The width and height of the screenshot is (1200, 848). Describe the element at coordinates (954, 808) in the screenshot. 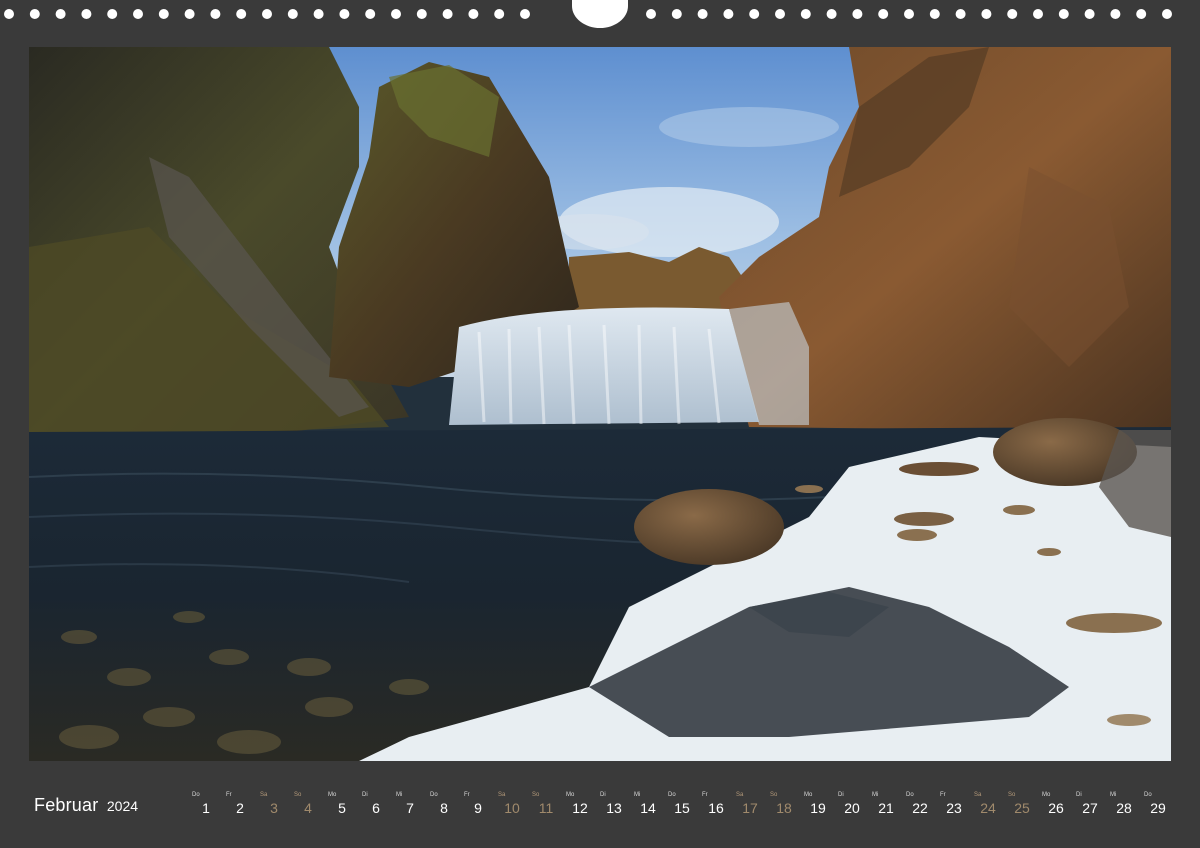

I see `calendar-day: Fr 23` at that location.